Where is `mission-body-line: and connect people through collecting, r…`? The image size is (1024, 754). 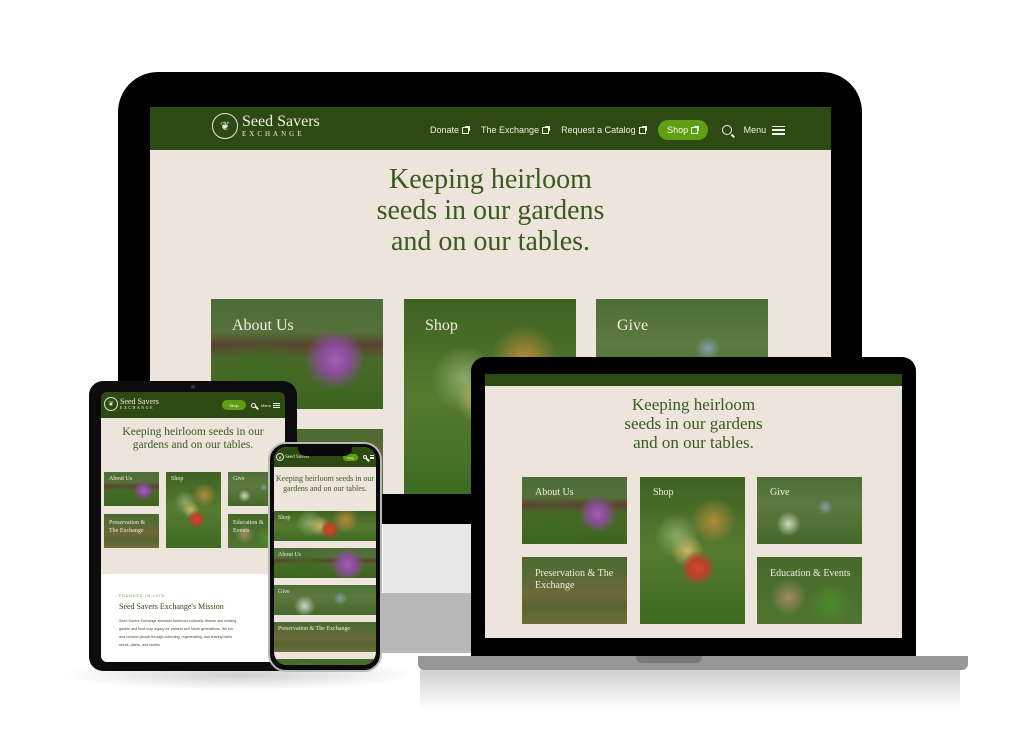 mission-body-line: and connect people through collecting, r… is located at coordinates (176, 637).